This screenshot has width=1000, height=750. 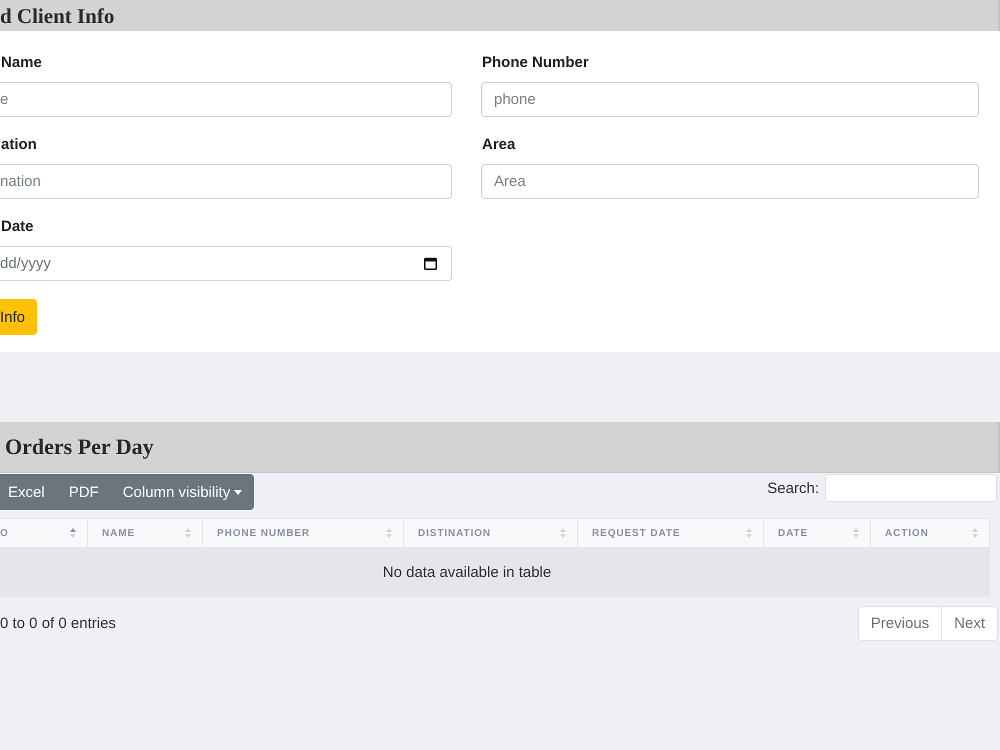 What do you see at coordinates (730, 181) in the screenshot?
I see `text-field: Area` at bounding box center [730, 181].